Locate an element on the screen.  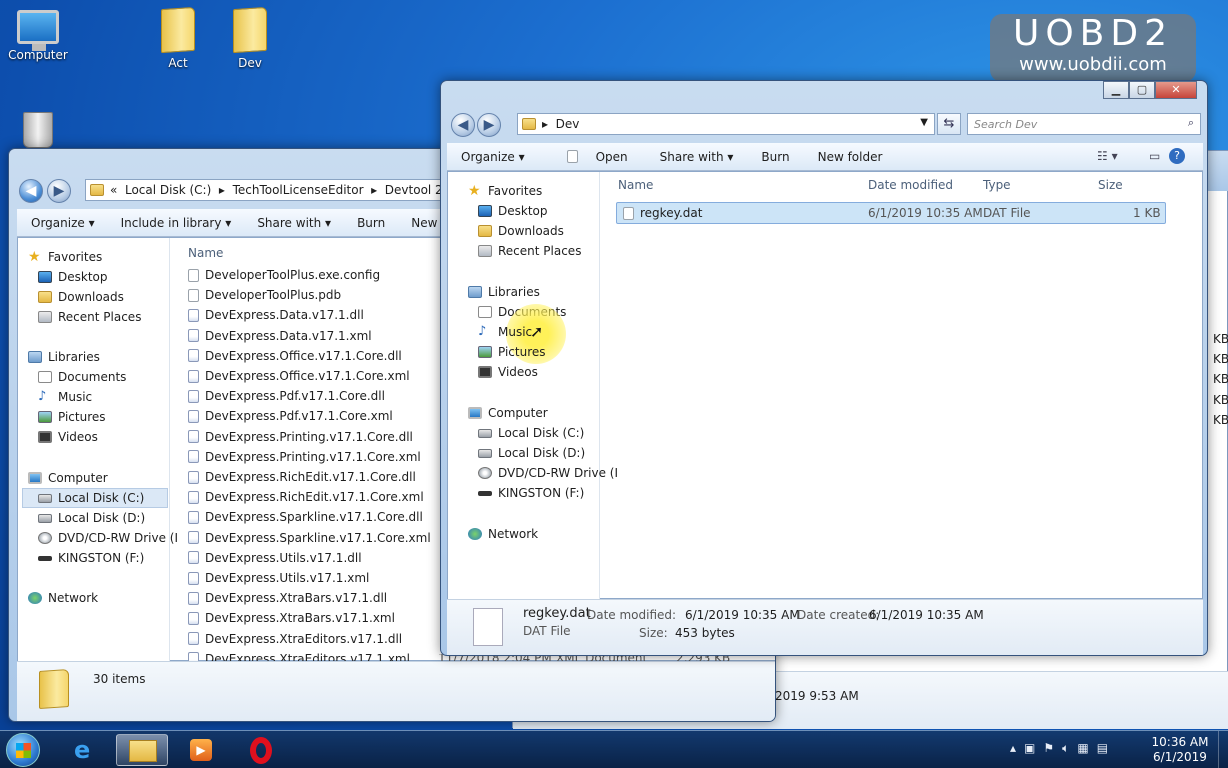
show-desktop-button is located at coordinates (1223, 749).